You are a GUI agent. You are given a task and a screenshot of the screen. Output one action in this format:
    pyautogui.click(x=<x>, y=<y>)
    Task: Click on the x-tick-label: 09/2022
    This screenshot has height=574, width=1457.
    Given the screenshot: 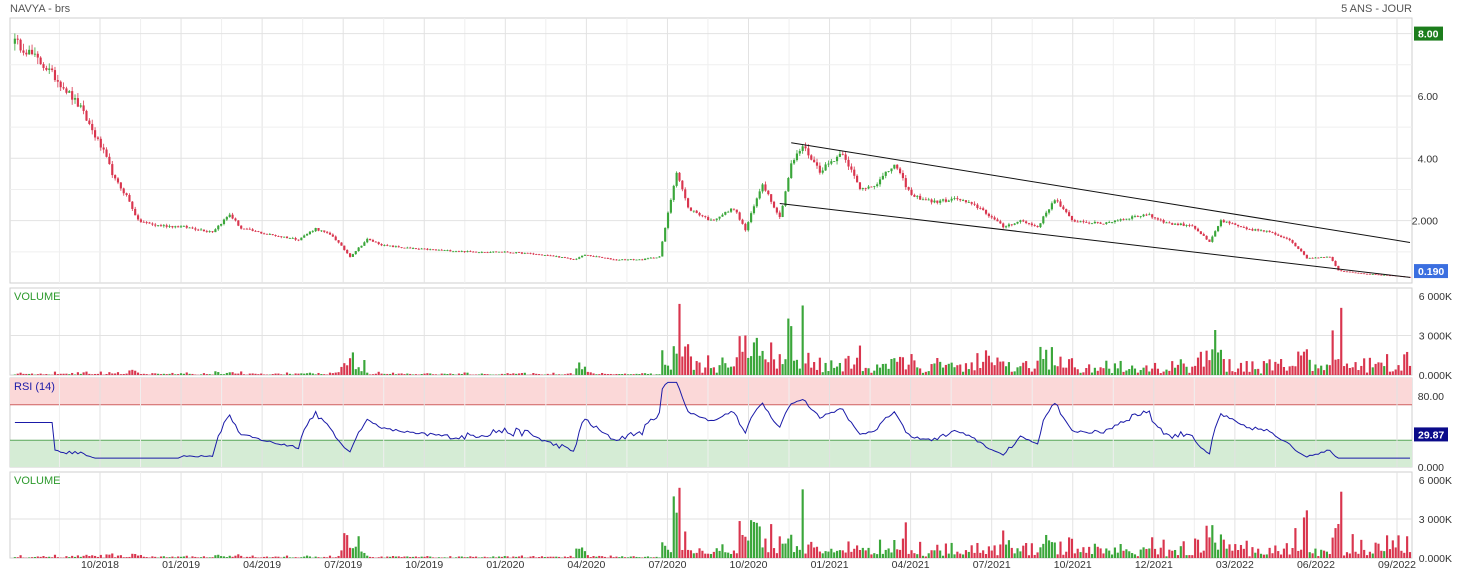 What is the action you would take?
    pyautogui.click(x=1397, y=565)
    